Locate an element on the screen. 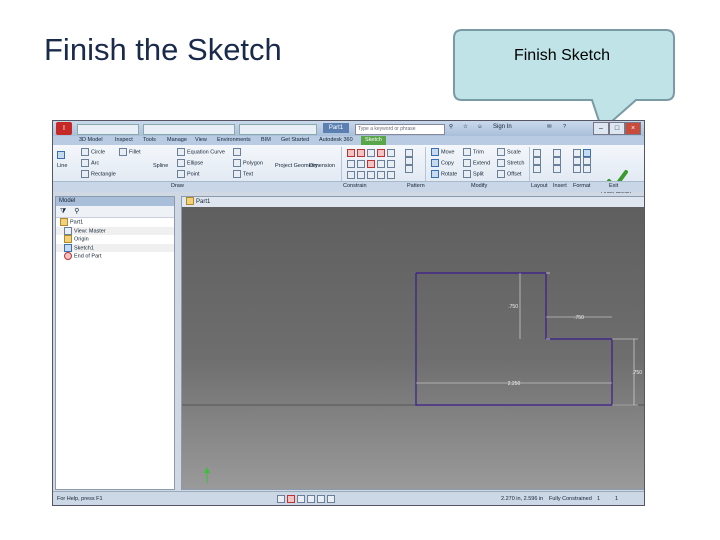 The image size is (720, 540). tab-autodesk-360: Autodesk 360 is located at coordinates (336, 140).